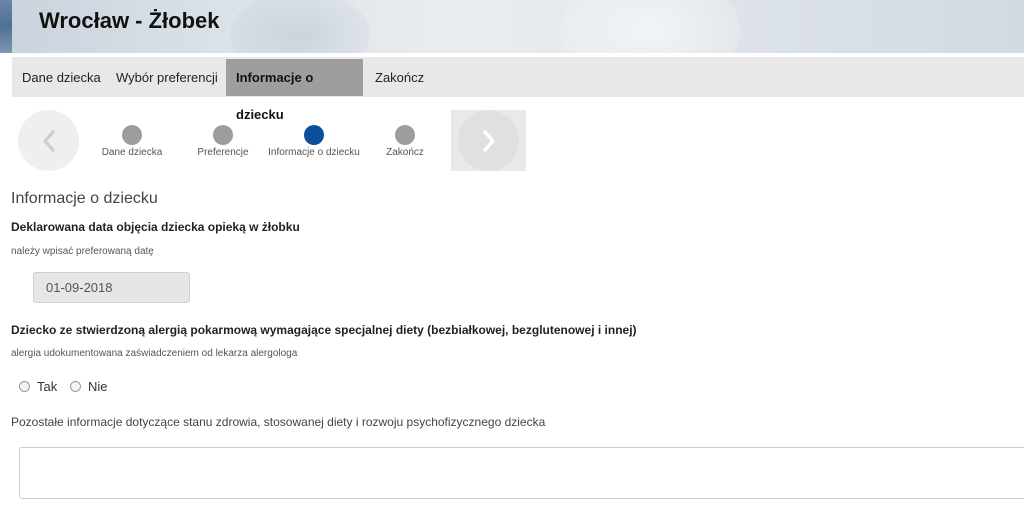  I want to click on chevron-left-icon, so click(48, 140).